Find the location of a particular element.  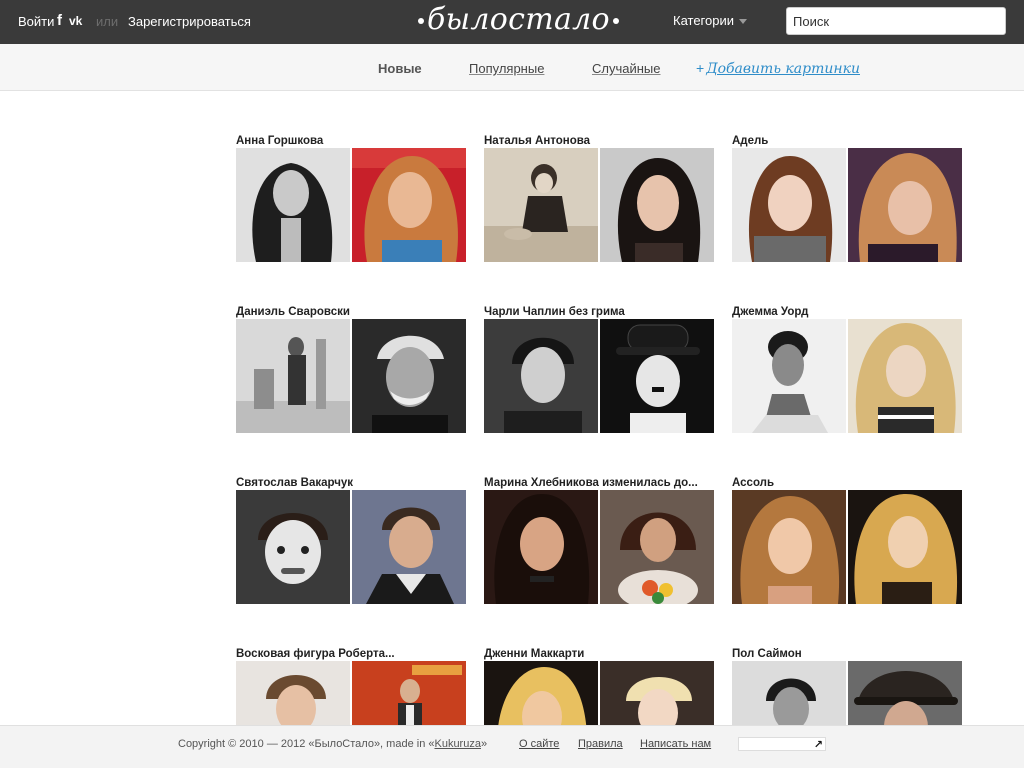

categories-dropdown: Категории is located at coordinates (703, 20).